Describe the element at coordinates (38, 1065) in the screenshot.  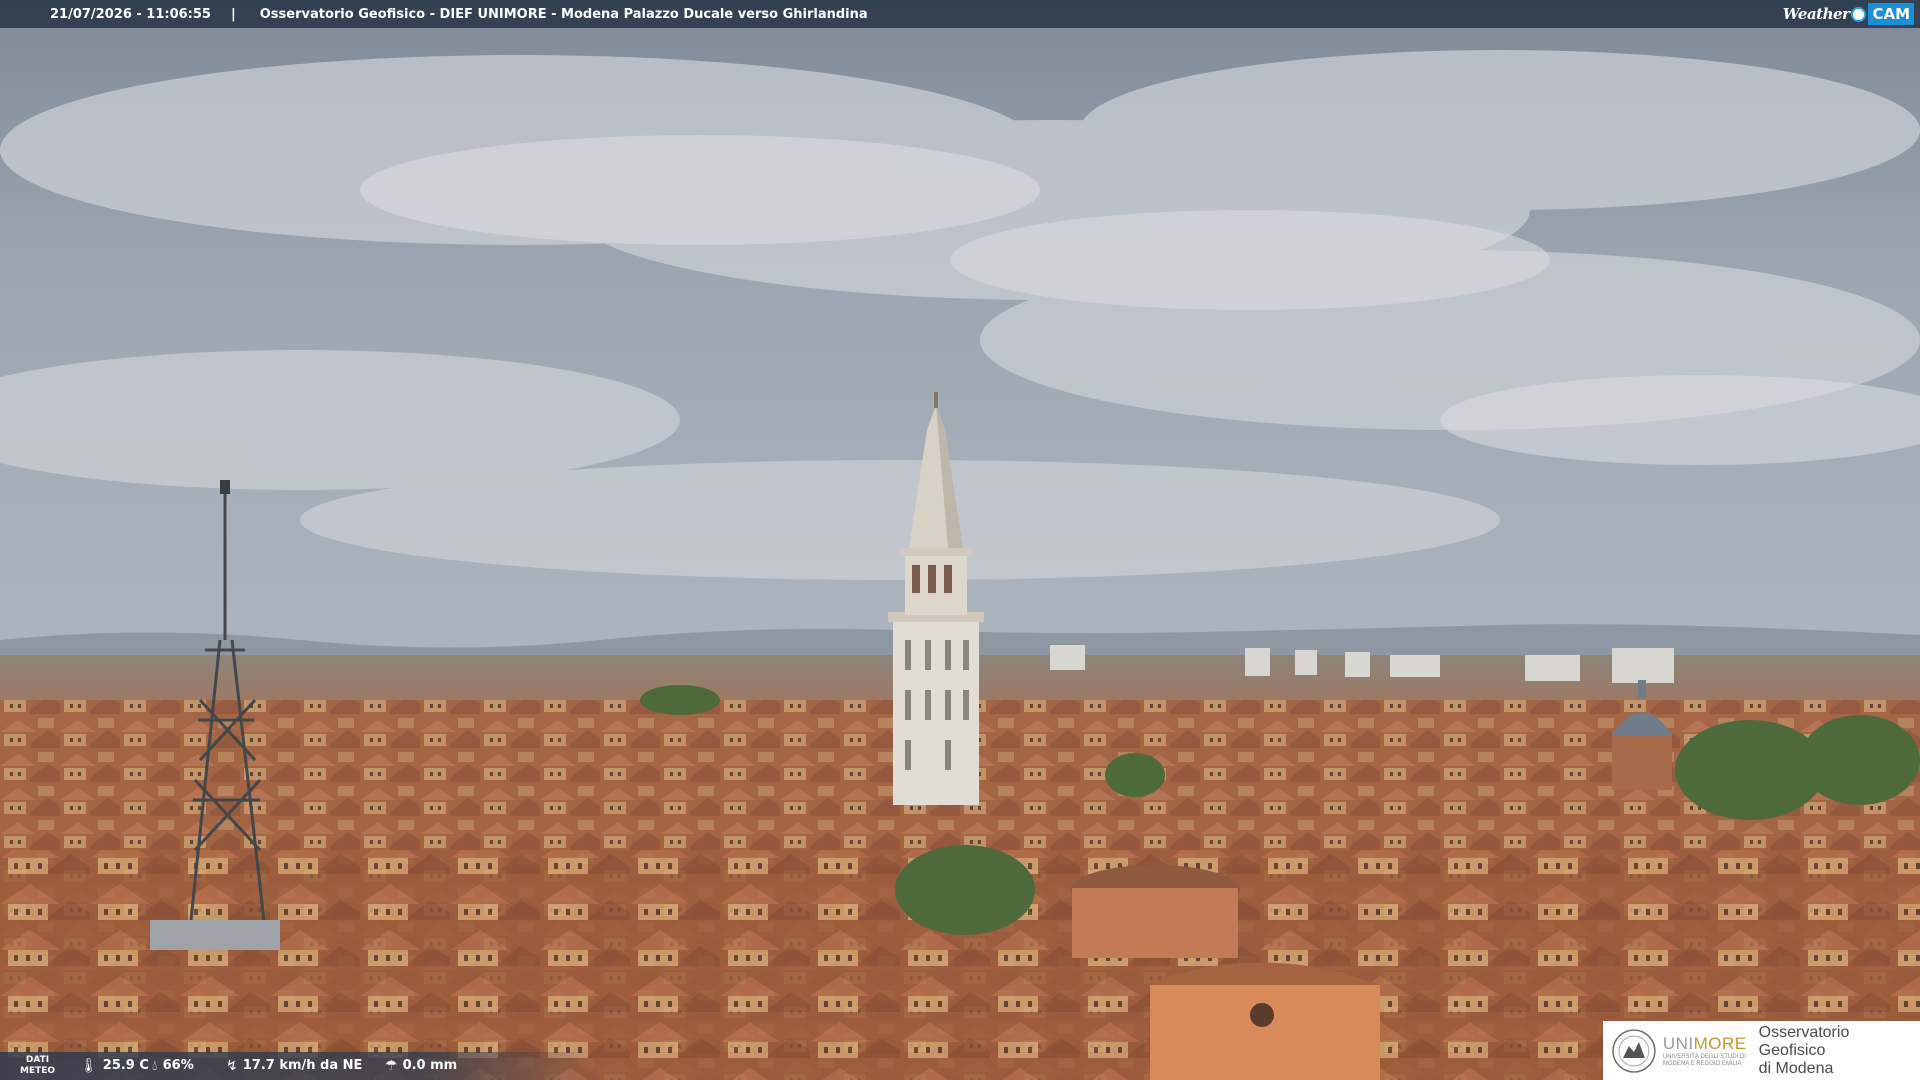
I see `weather-label: DATI METEO` at that location.